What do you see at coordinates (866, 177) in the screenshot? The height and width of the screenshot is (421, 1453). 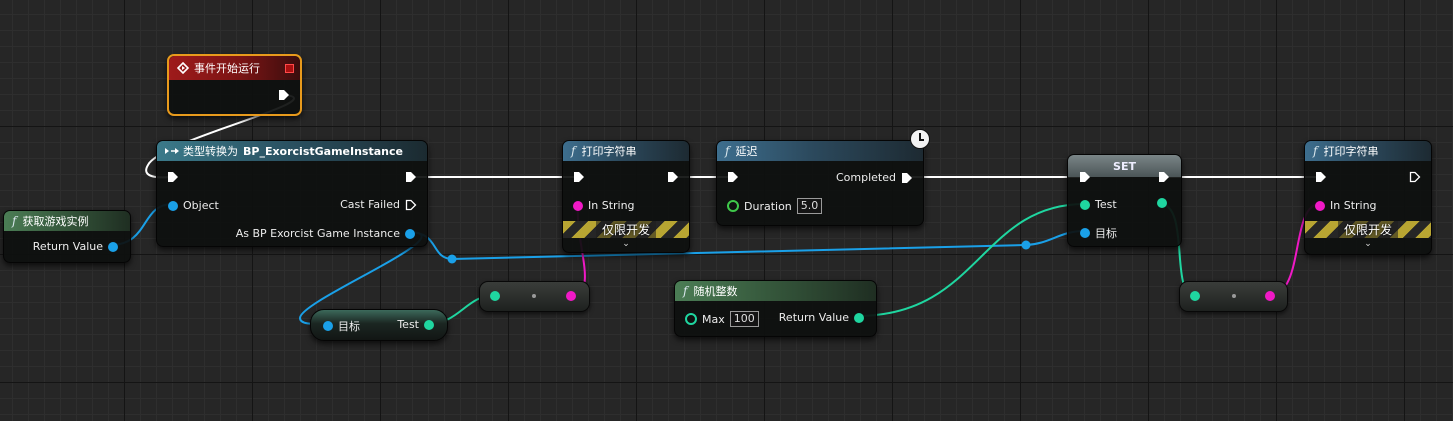 I see `completed-label: Completed` at bounding box center [866, 177].